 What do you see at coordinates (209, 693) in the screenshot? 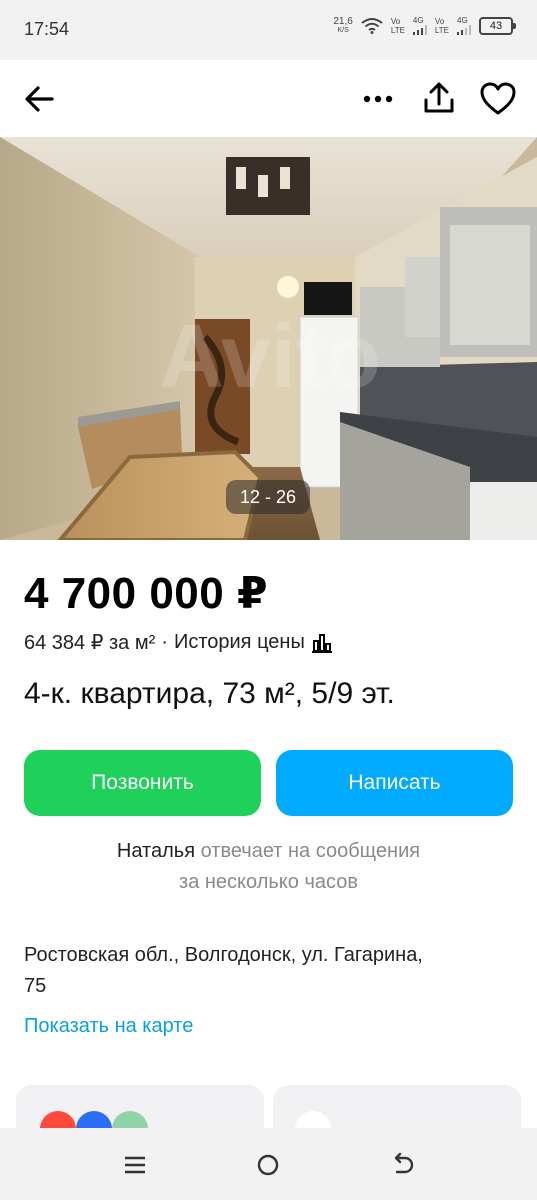
I see `listing-title: 4-к. квартира, 73 м², 5/9 эт.` at bounding box center [209, 693].